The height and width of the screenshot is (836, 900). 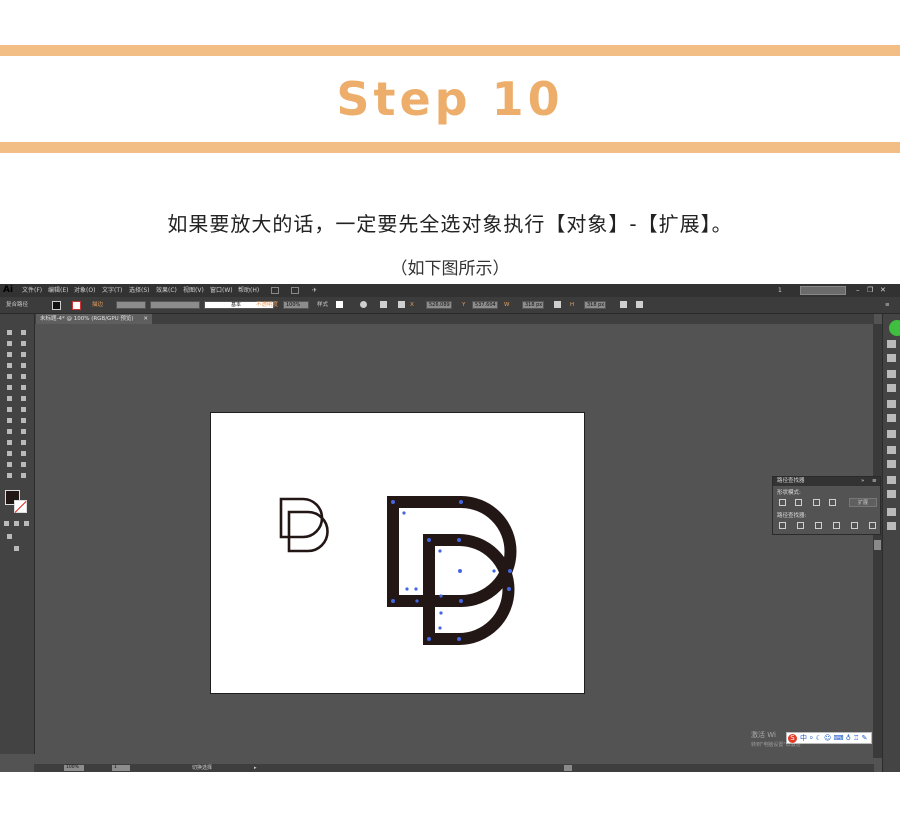 What do you see at coordinates (23, 354) in the screenshot?
I see `type-tool-icon` at bounding box center [23, 354].